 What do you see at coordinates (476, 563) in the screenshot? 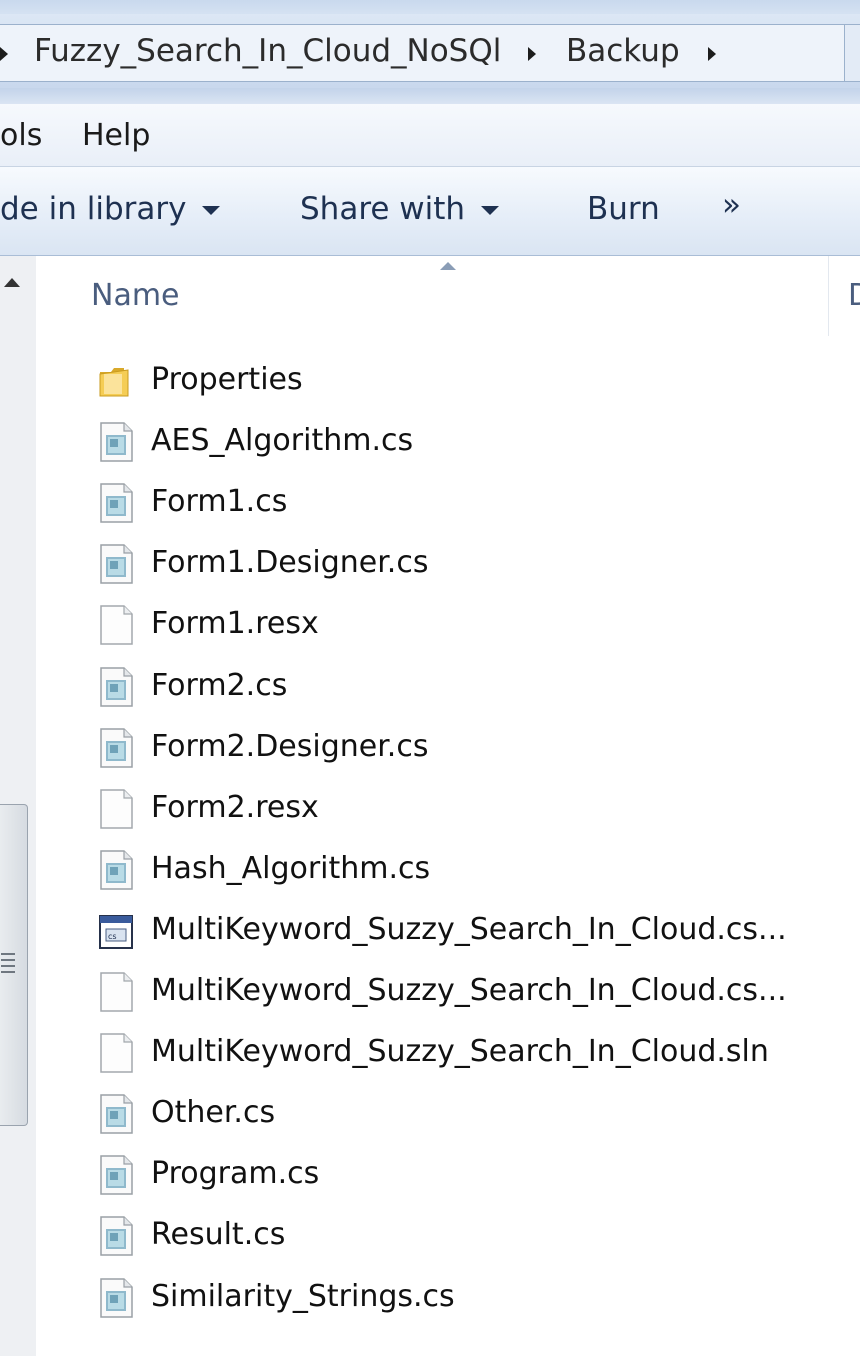
I see `file-row: Form1.Designer.cs` at bounding box center [476, 563].